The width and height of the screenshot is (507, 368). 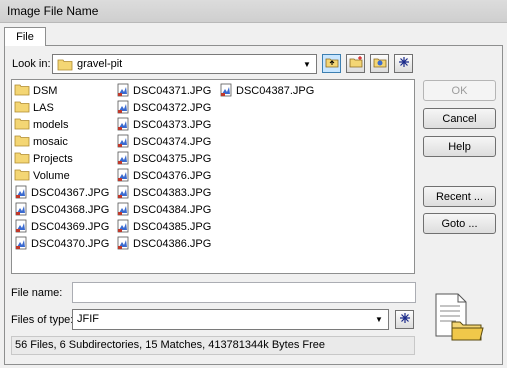 What do you see at coordinates (459, 90) in the screenshot?
I see `ok-button: OK` at bounding box center [459, 90].